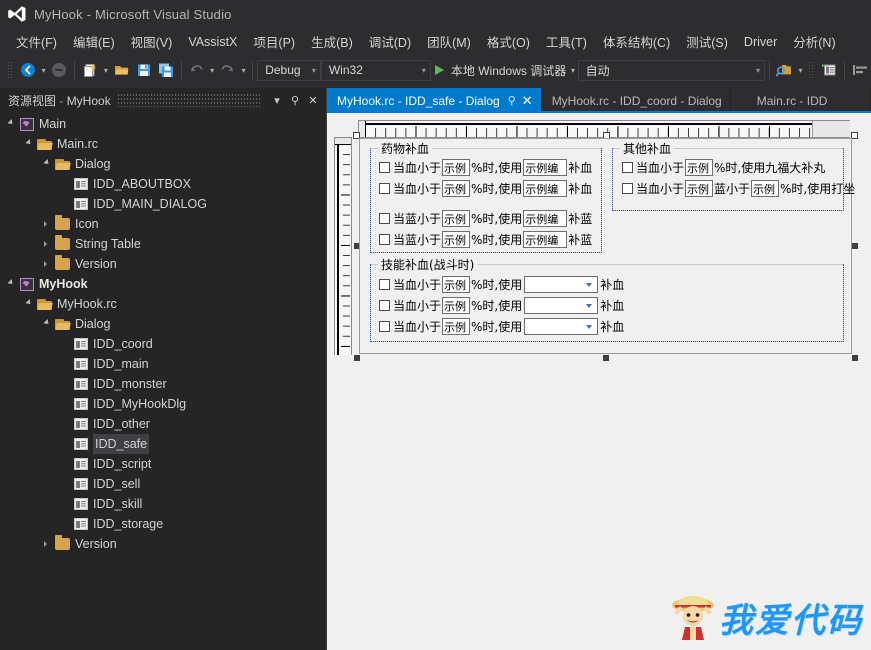  What do you see at coordinates (277, 100) in the screenshot?
I see `chevron-down-icon: ▾` at bounding box center [277, 100].